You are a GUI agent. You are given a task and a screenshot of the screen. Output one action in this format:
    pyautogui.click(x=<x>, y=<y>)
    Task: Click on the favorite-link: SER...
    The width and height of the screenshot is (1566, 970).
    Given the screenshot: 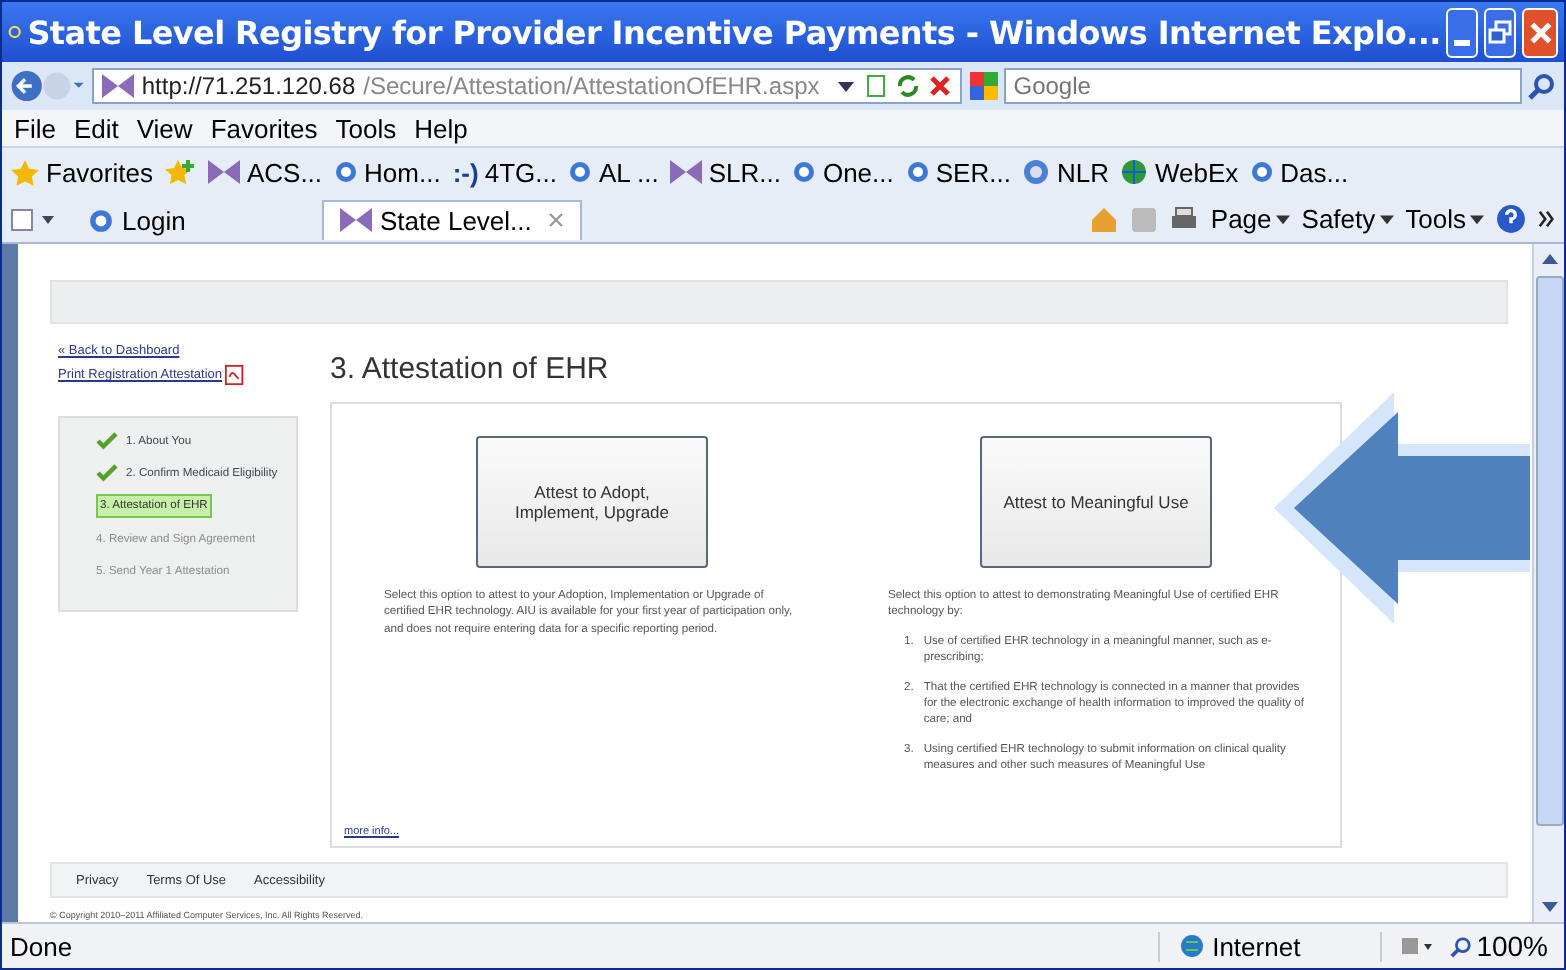 What is the action you would take?
    pyautogui.click(x=958, y=172)
    